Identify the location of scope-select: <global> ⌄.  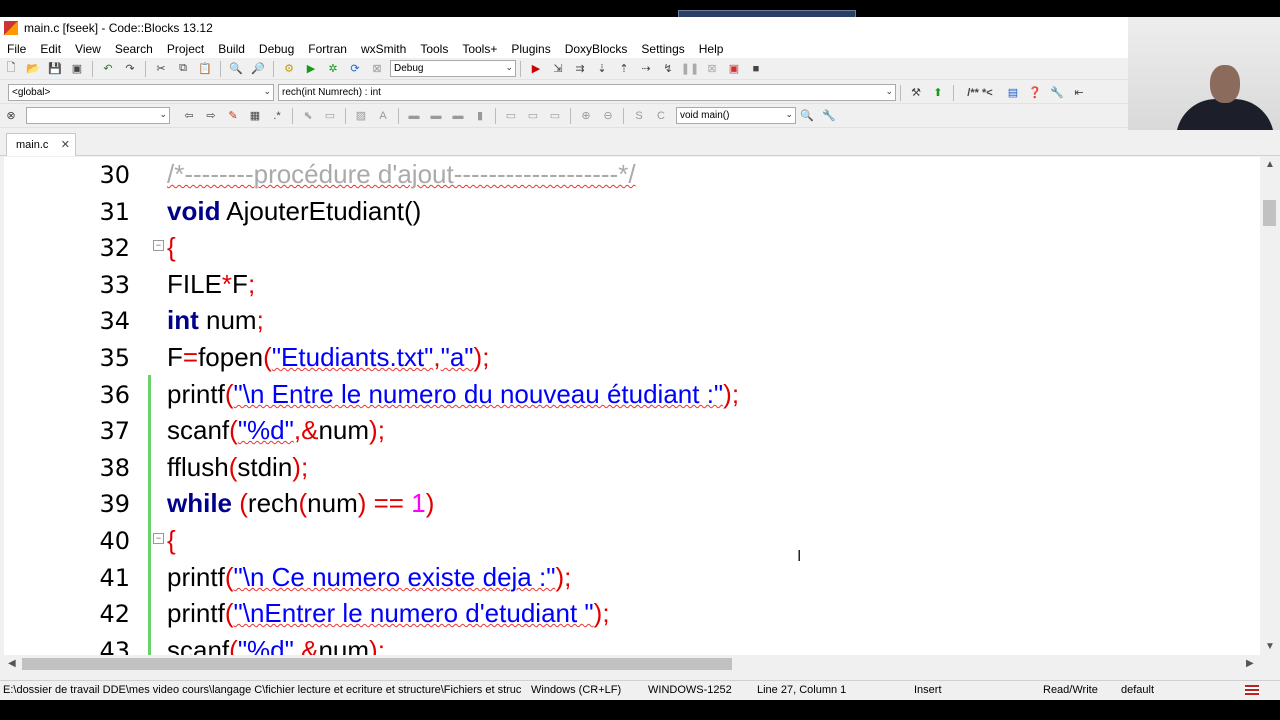
(141, 92).